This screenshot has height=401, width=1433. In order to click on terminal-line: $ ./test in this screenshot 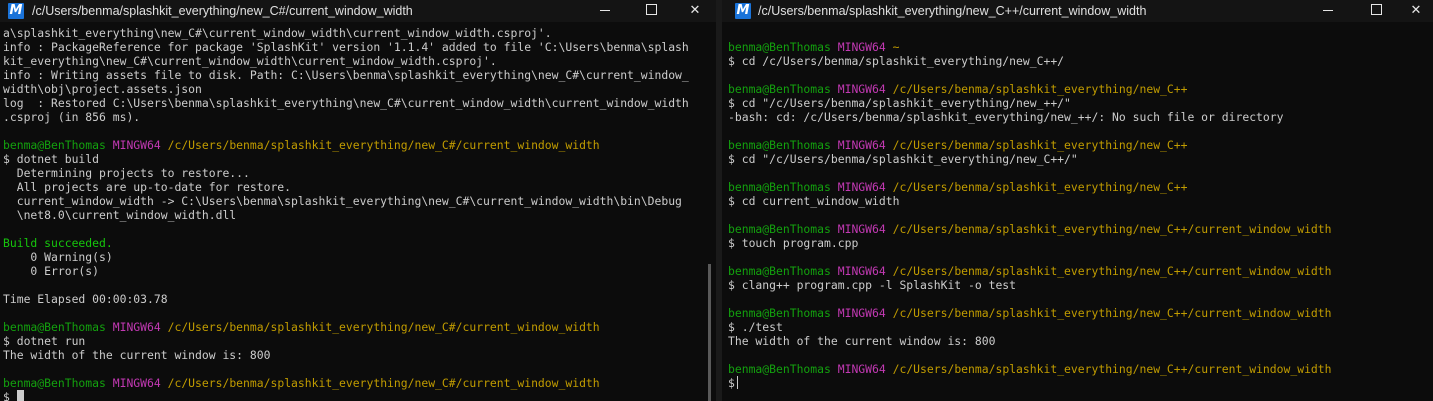, I will do `click(1030, 327)`.